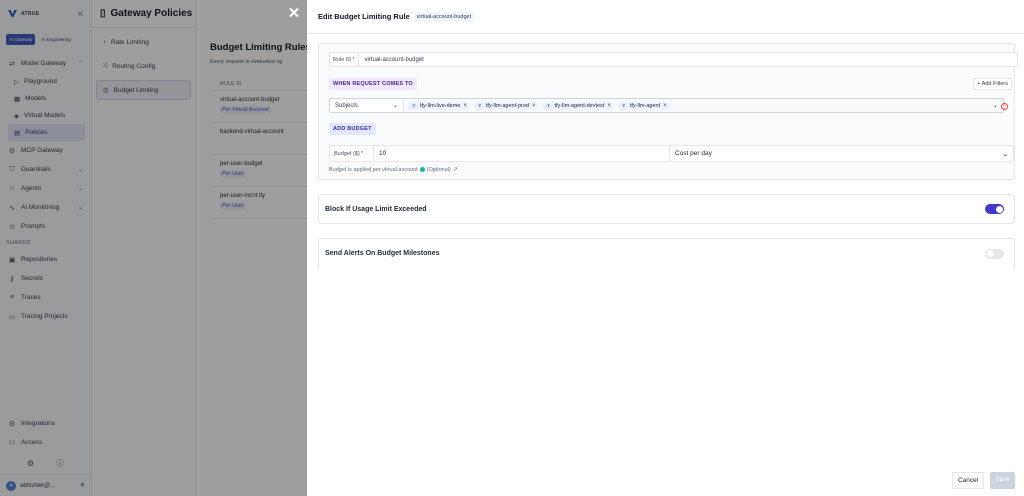 The height and width of the screenshot is (496, 1024). I want to click on collapse-sidebar-icon: «, so click(80, 13).